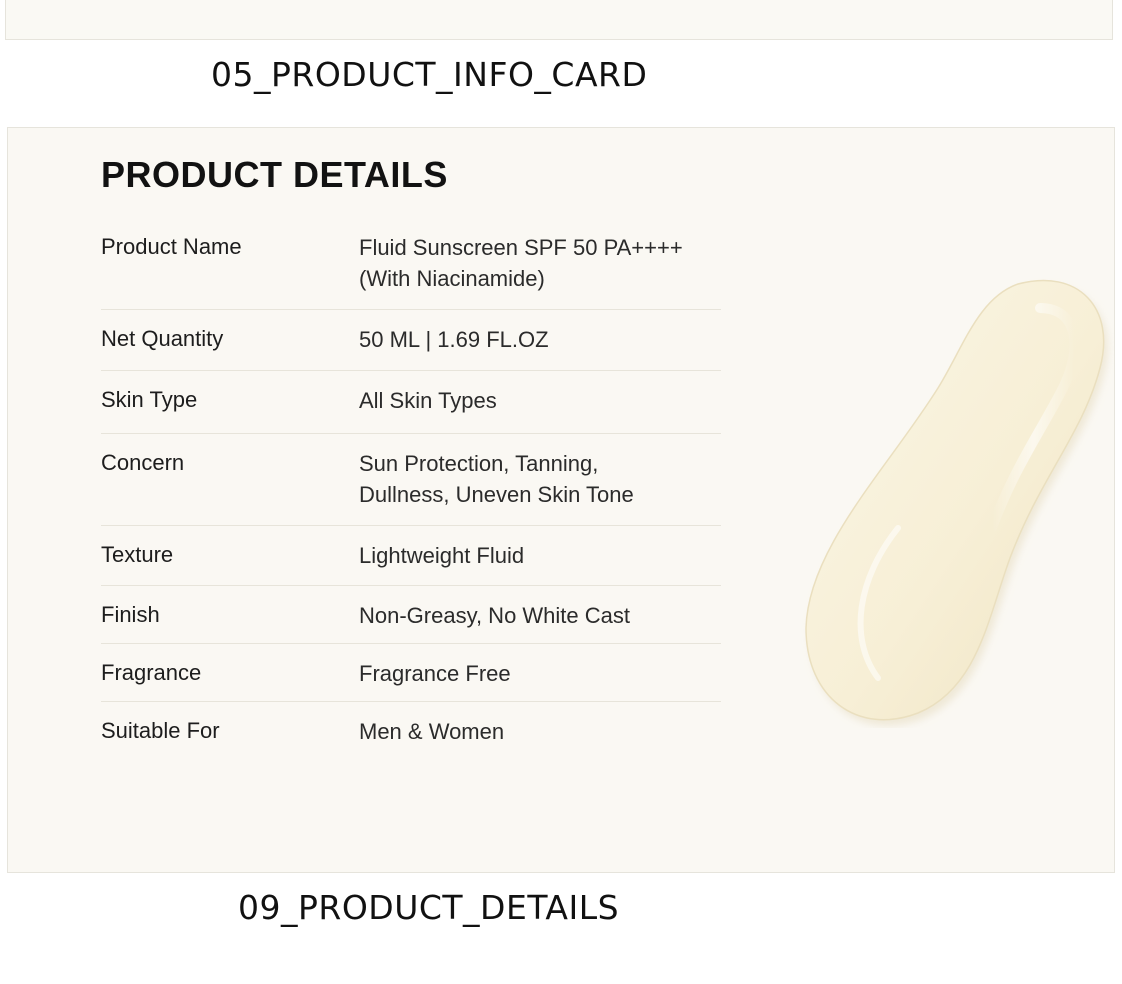  I want to click on spec-row-net-quantity: Net Quantity 50 ML | 1.69 FL.OZ, so click(411, 340).